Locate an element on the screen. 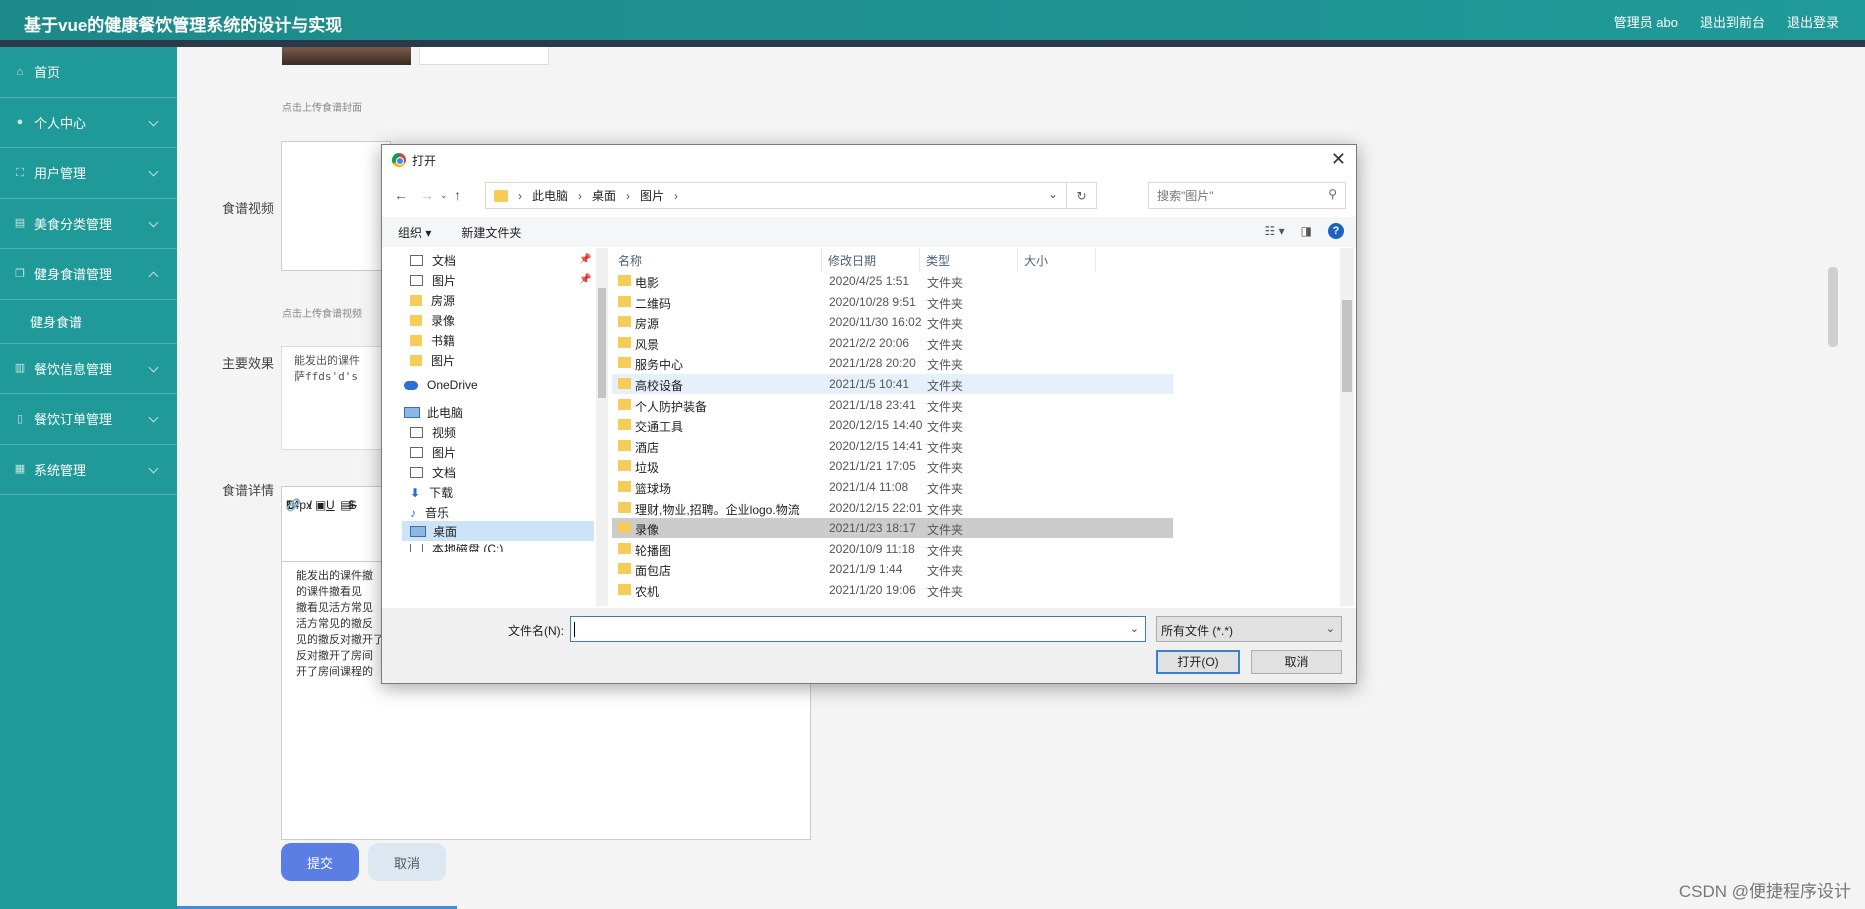 This screenshot has height=909, width=1865. nav-item-pictures-folder: 图片 is located at coordinates (432, 360).